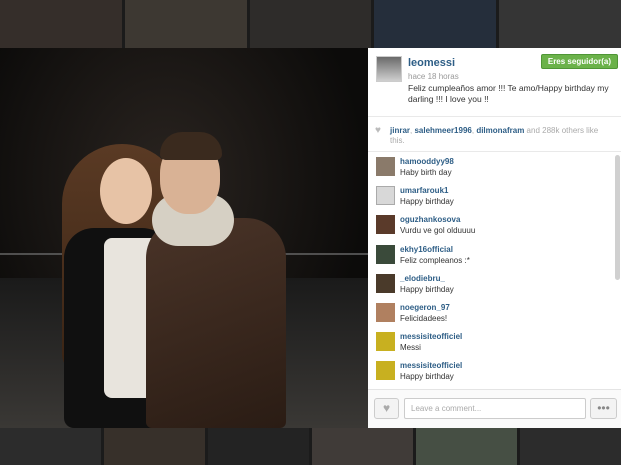  I want to click on comment-username: umarfarouk1, so click(424, 190).